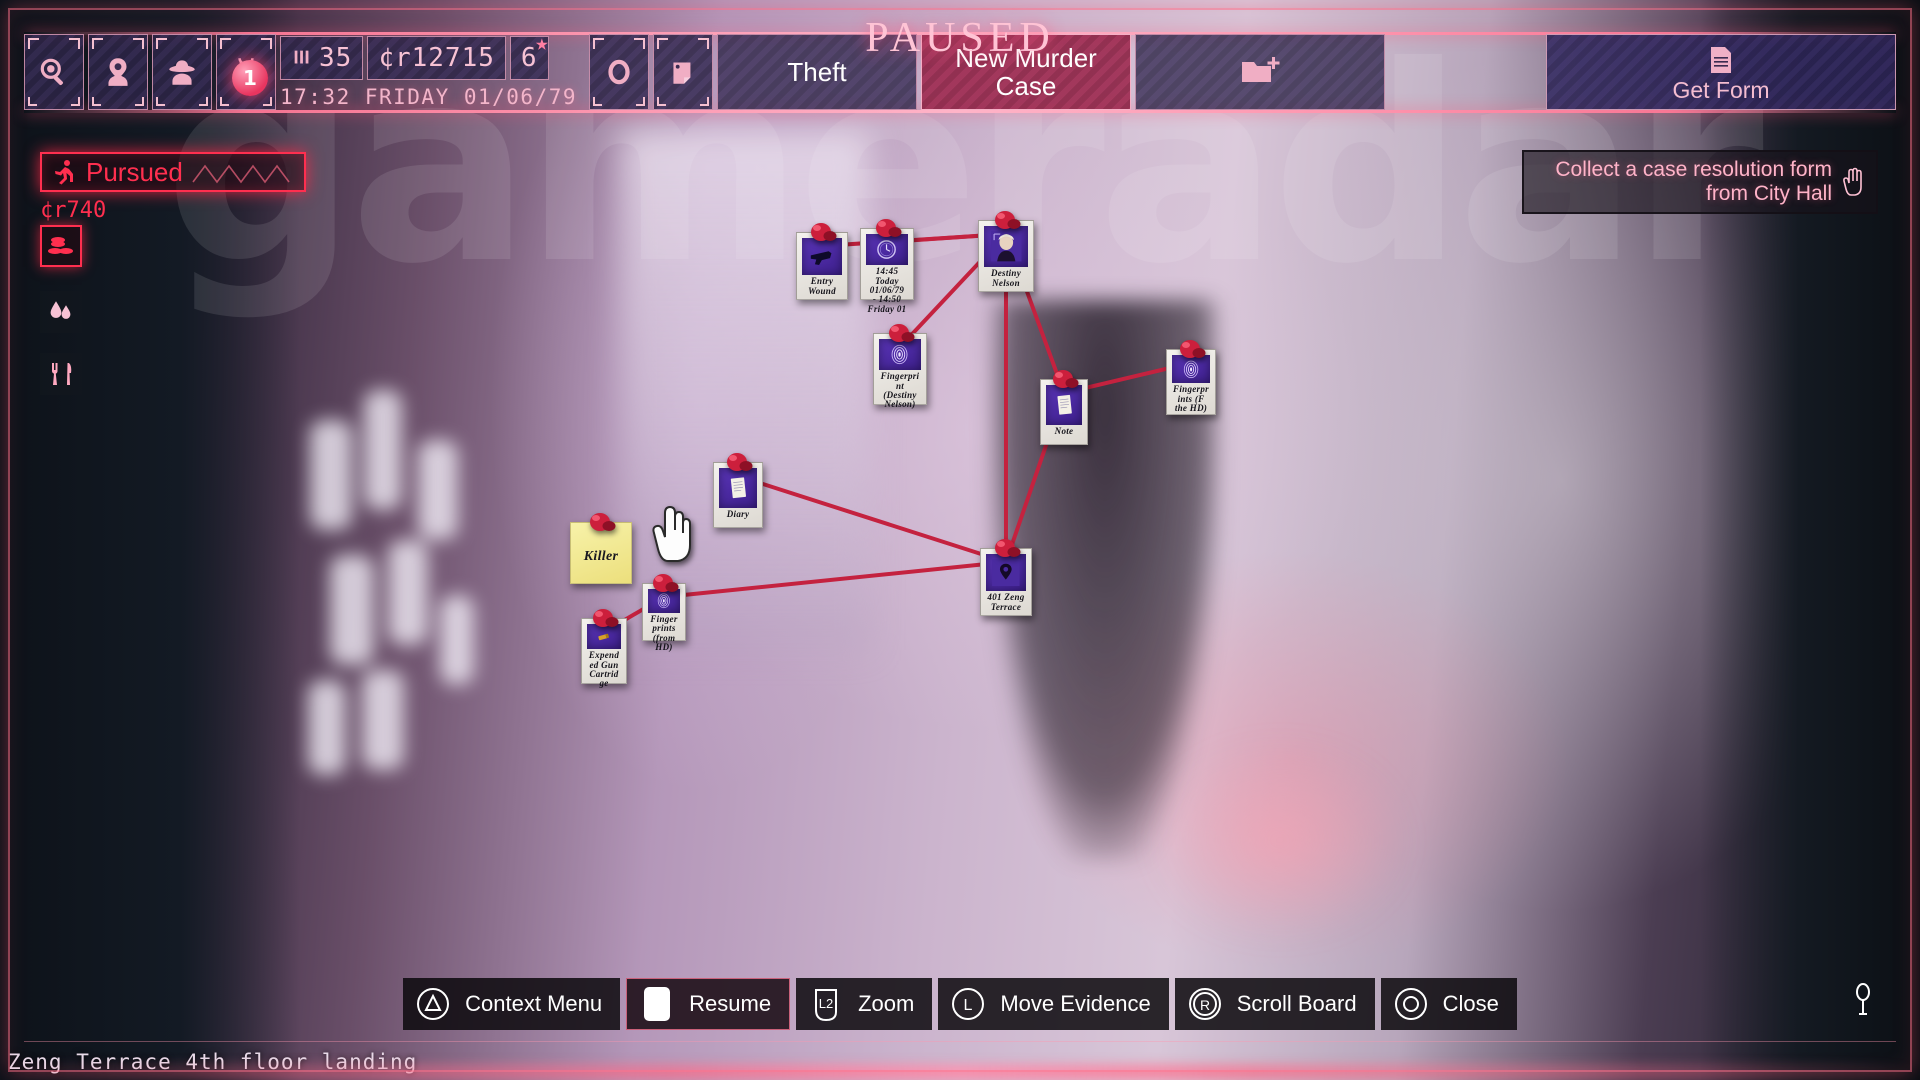 The image size is (1920, 1080). Describe the element at coordinates (1693, 169) in the screenshot. I see `objective-line-1: Collect a case resolution form` at that location.